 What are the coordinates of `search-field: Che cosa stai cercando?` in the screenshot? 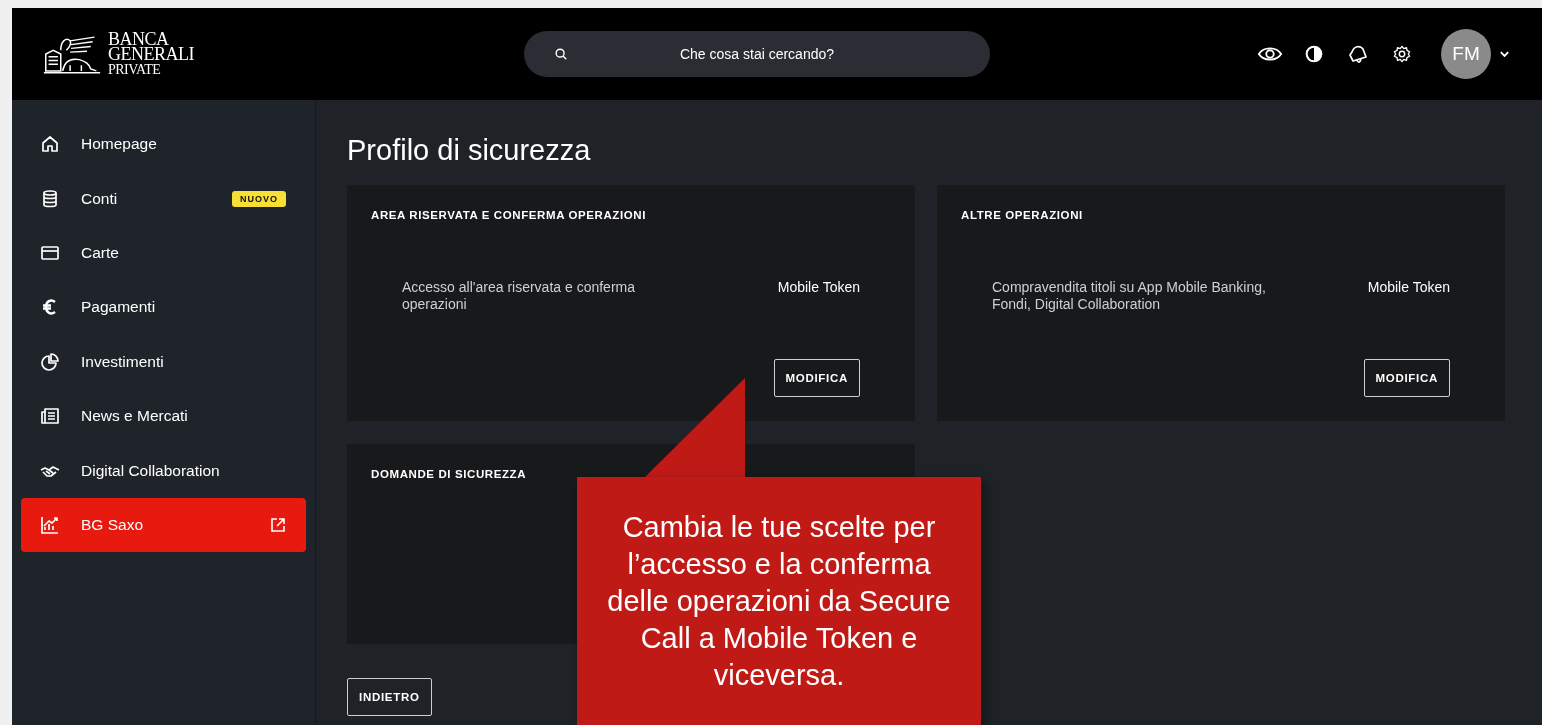 It's located at (757, 54).